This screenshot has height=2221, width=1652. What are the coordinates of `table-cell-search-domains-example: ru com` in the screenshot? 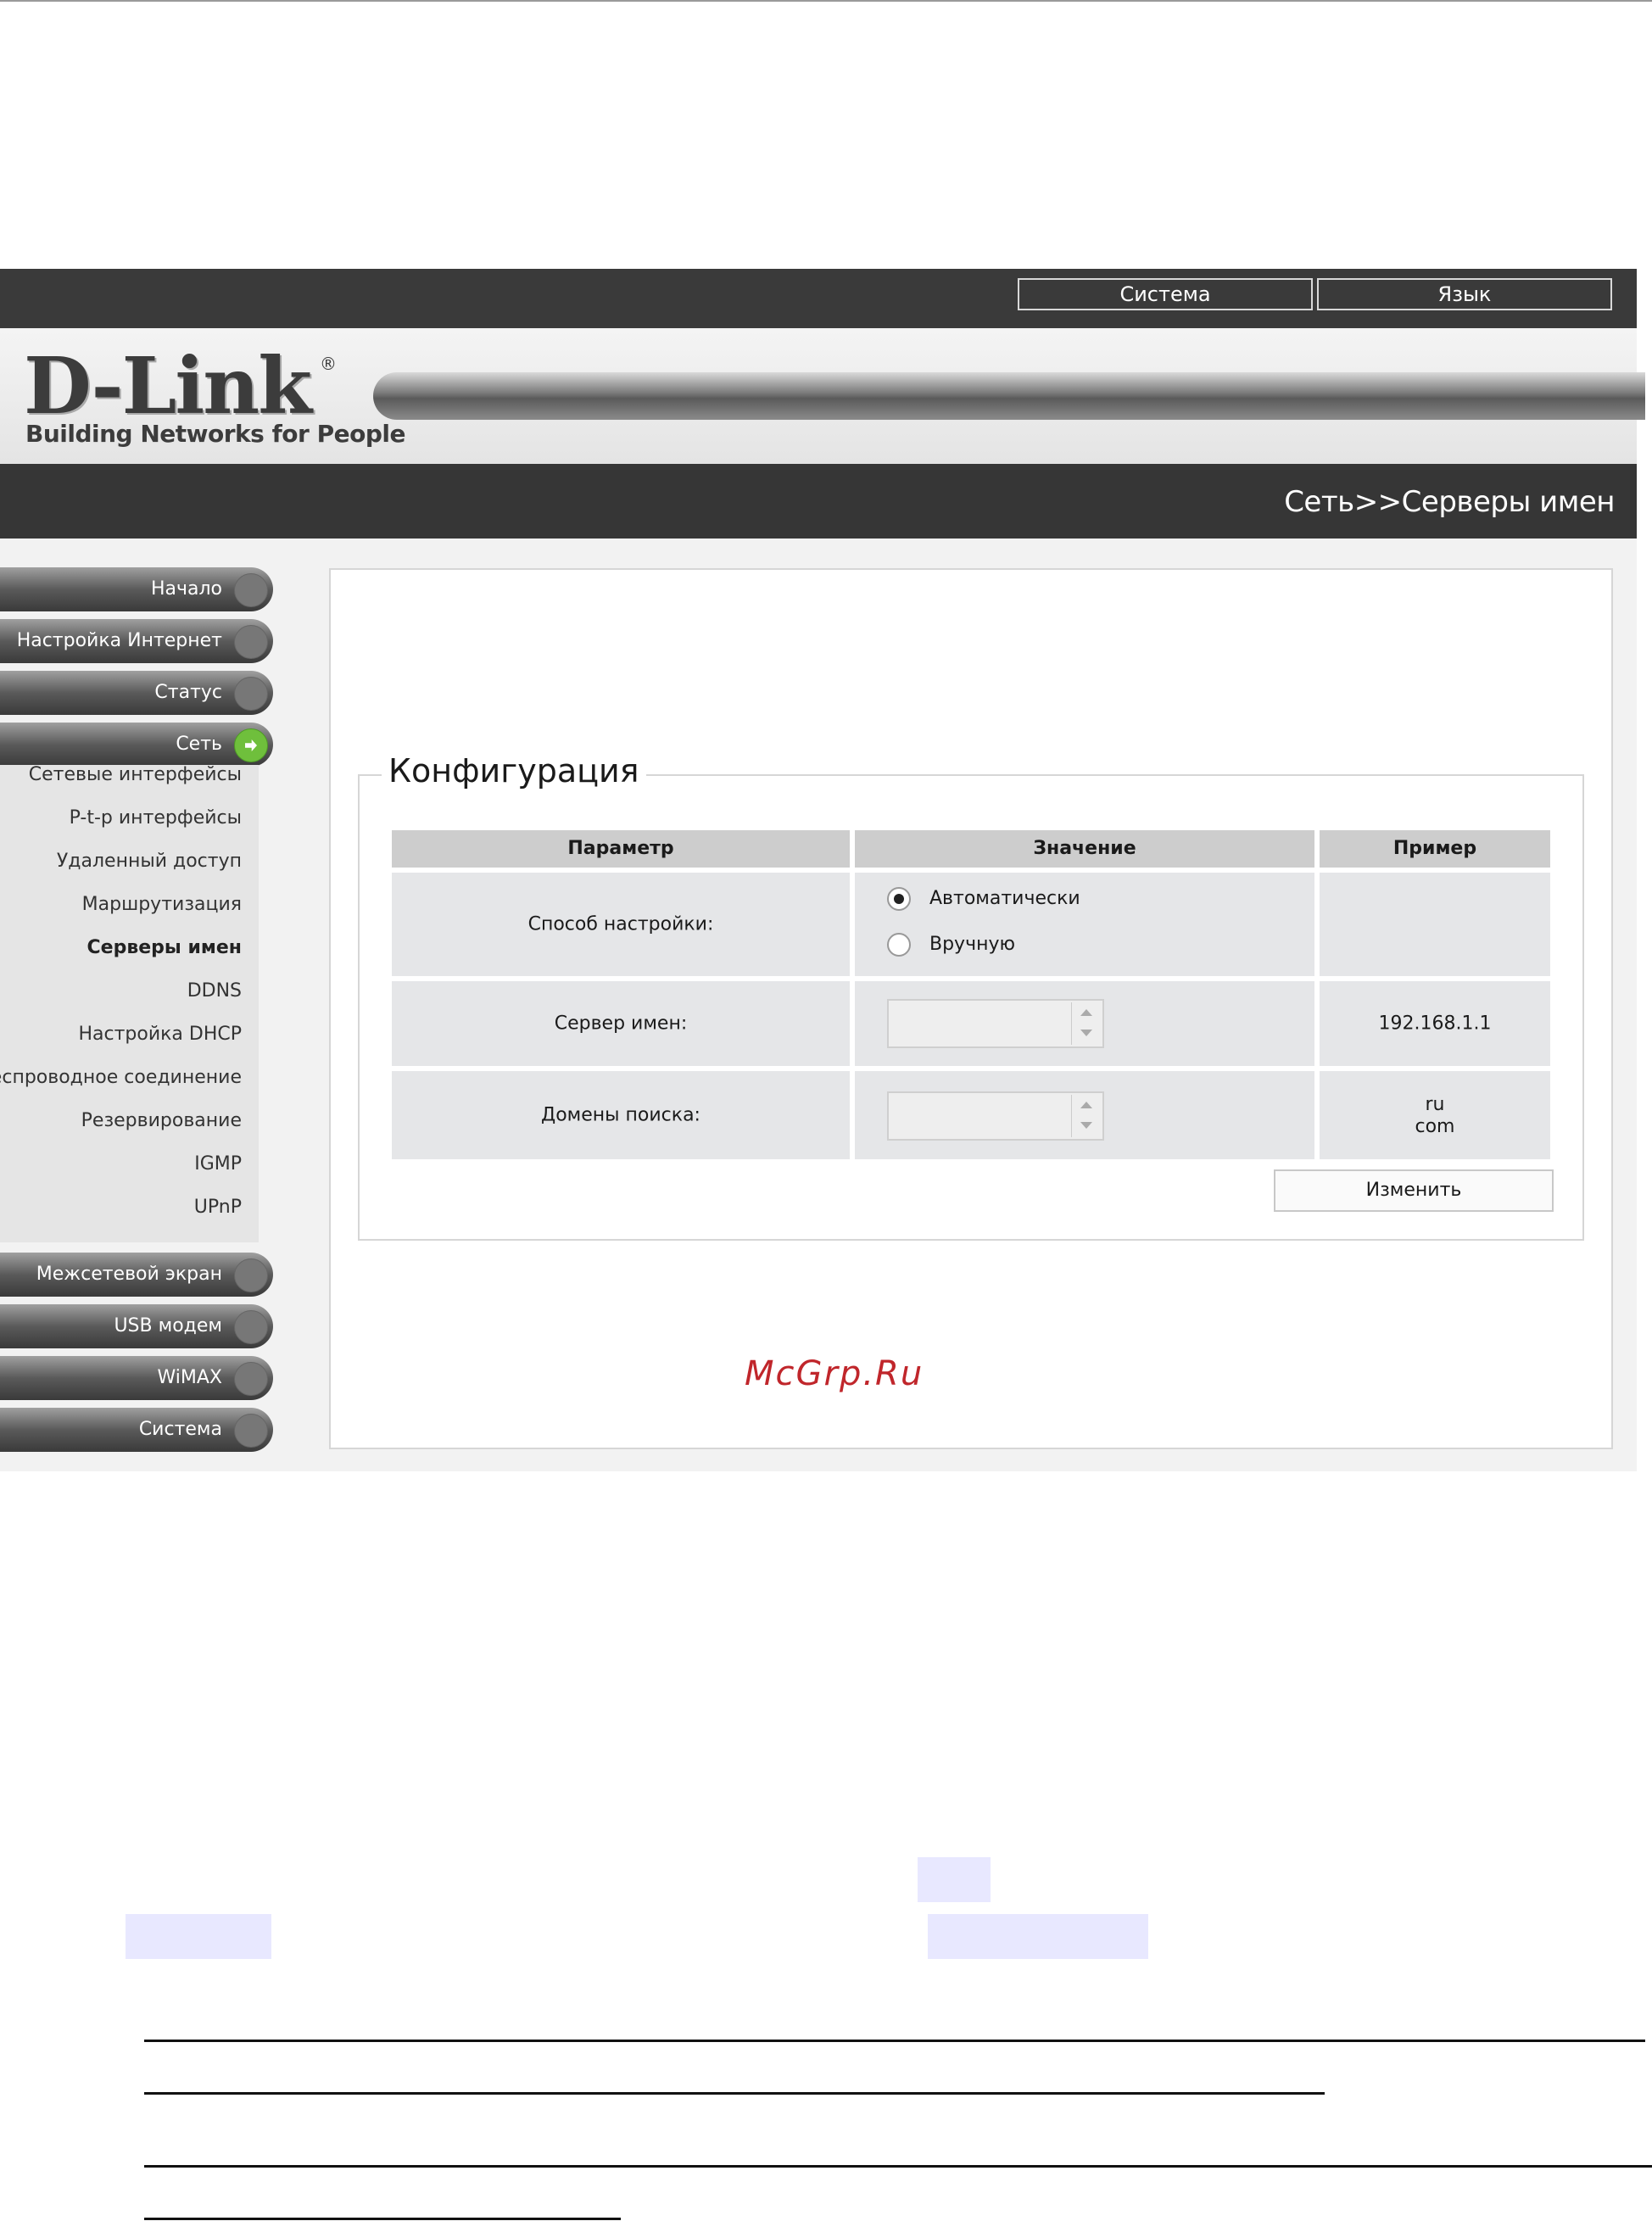 It's located at (1435, 1115).